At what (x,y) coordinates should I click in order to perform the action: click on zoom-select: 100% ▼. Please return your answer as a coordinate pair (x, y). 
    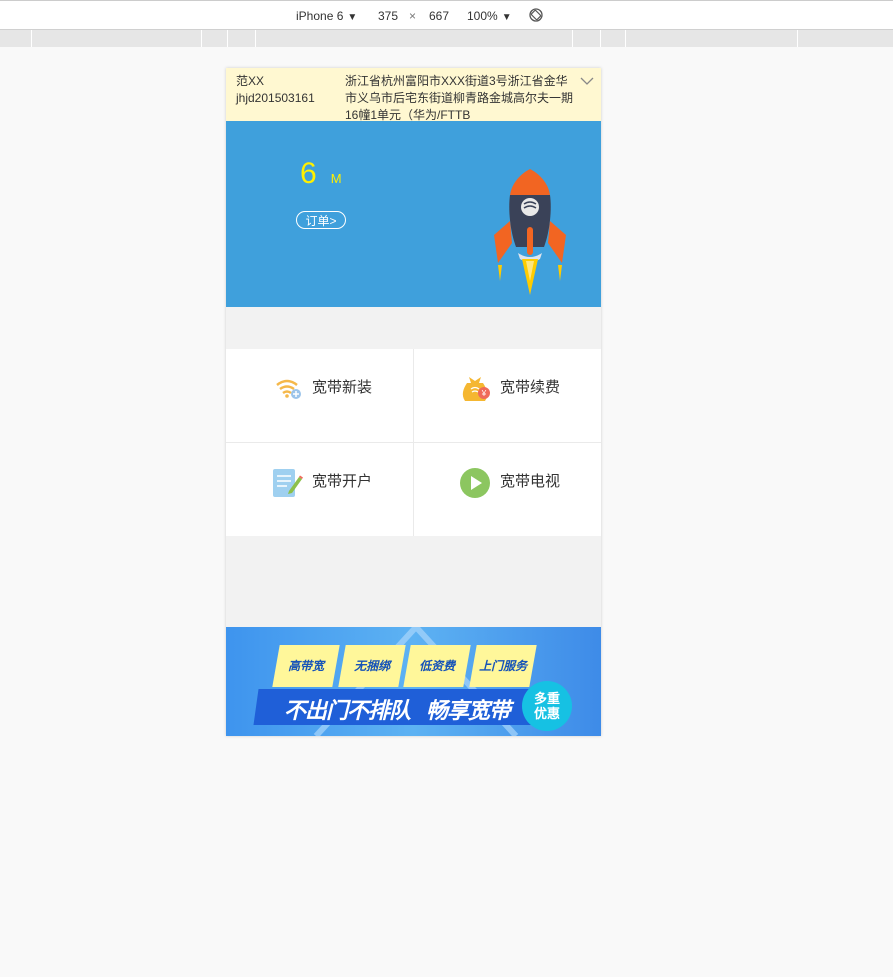
    Looking at the image, I should click on (489, 17).